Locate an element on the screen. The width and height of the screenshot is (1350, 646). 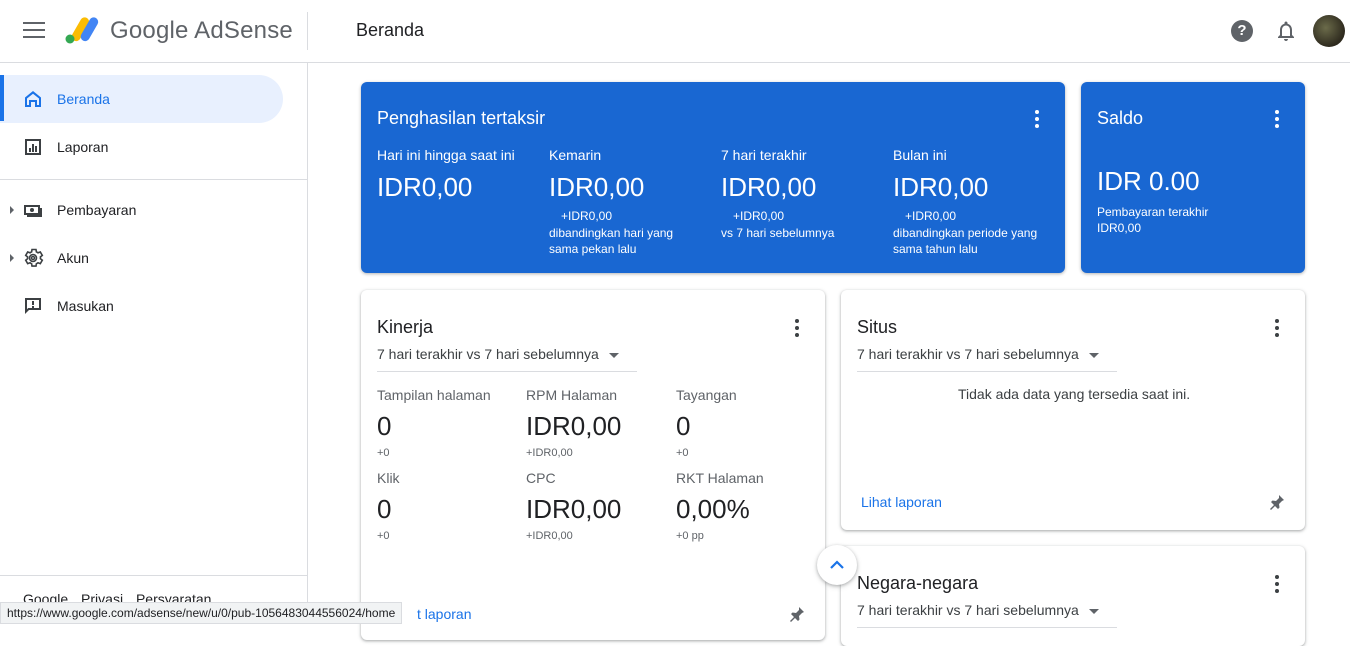
earnings-label: 7 hari terakhir is located at coordinates (764, 155).